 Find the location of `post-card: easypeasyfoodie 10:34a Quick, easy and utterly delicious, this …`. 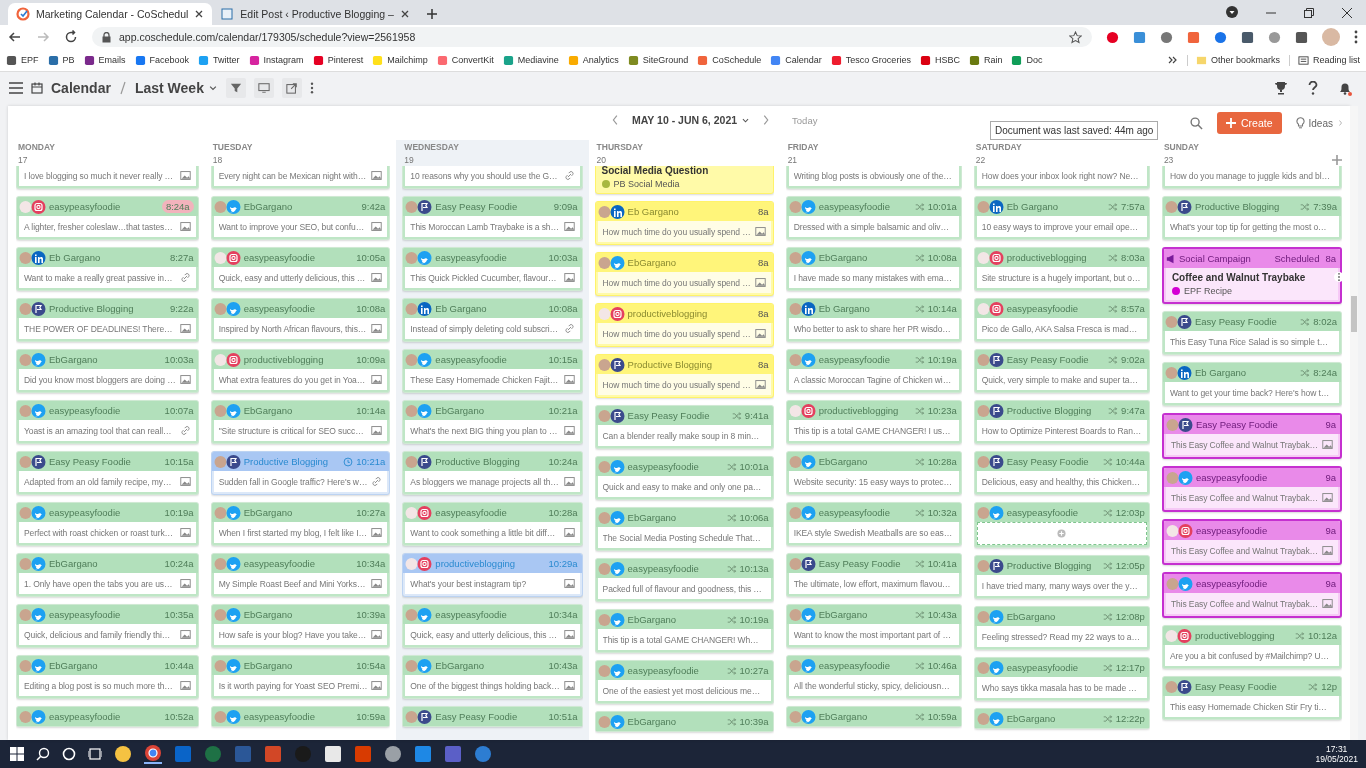

post-card: easypeasyfoodie 10:34a Quick, easy and utterly delicious, this … is located at coordinates (492, 626).